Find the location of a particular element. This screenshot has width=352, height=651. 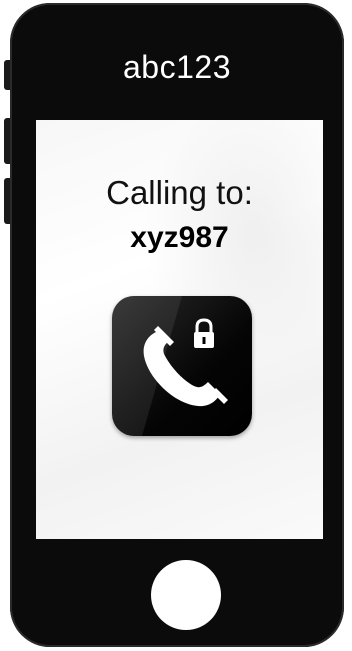

calling-label: Calling to: is located at coordinates (179, 192).